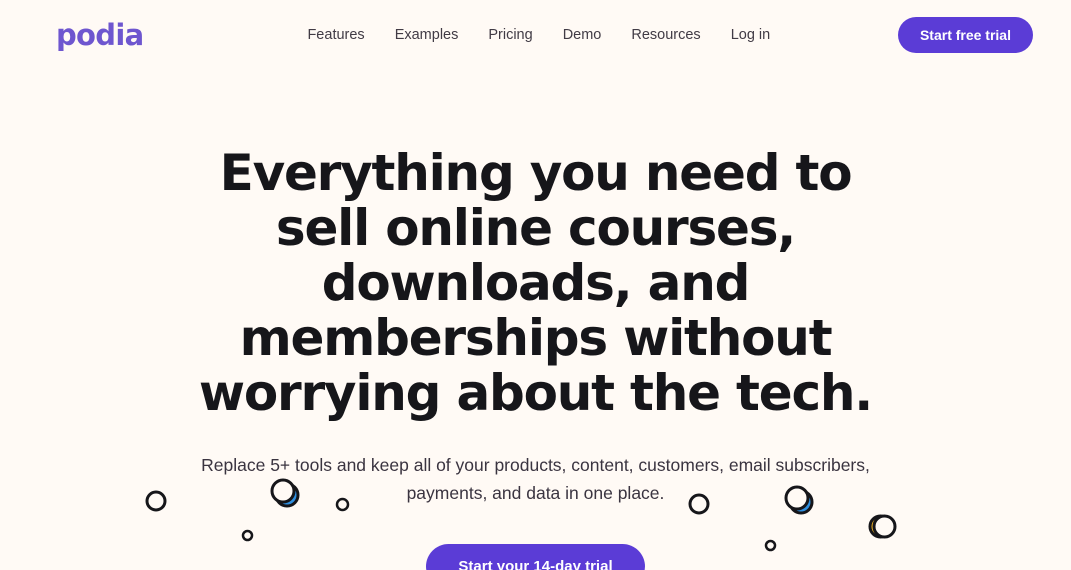 This screenshot has height=570, width=1071. What do you see at coordinates (100, 35) in the screenshot?
I see `podia-logo: podia` at bounding box center [100, 35].